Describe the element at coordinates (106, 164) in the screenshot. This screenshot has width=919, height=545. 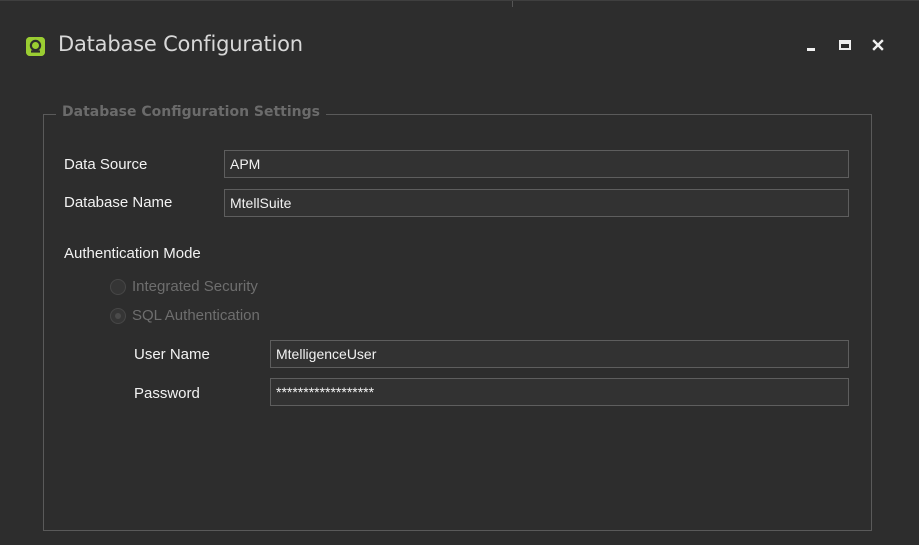
I see `data-source-label: Data Source` at that location.